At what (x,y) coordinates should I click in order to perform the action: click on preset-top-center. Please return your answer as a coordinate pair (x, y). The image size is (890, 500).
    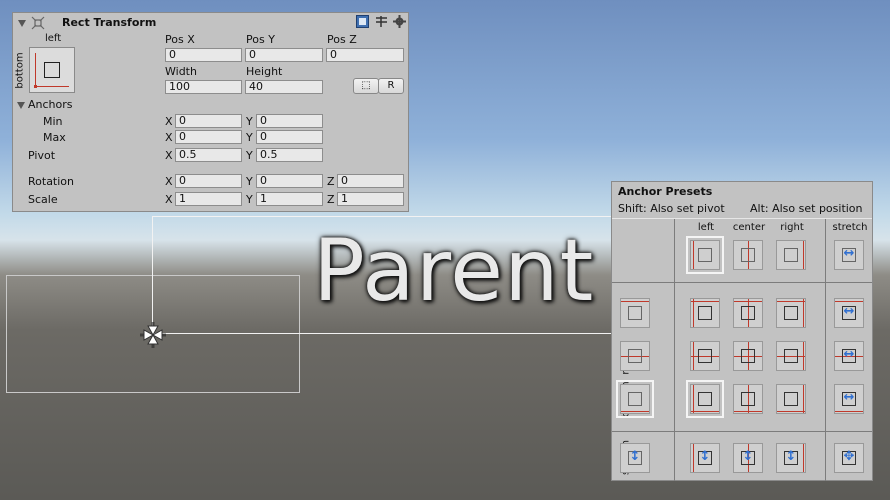
    Looking at the image, I should click on (748, 313).